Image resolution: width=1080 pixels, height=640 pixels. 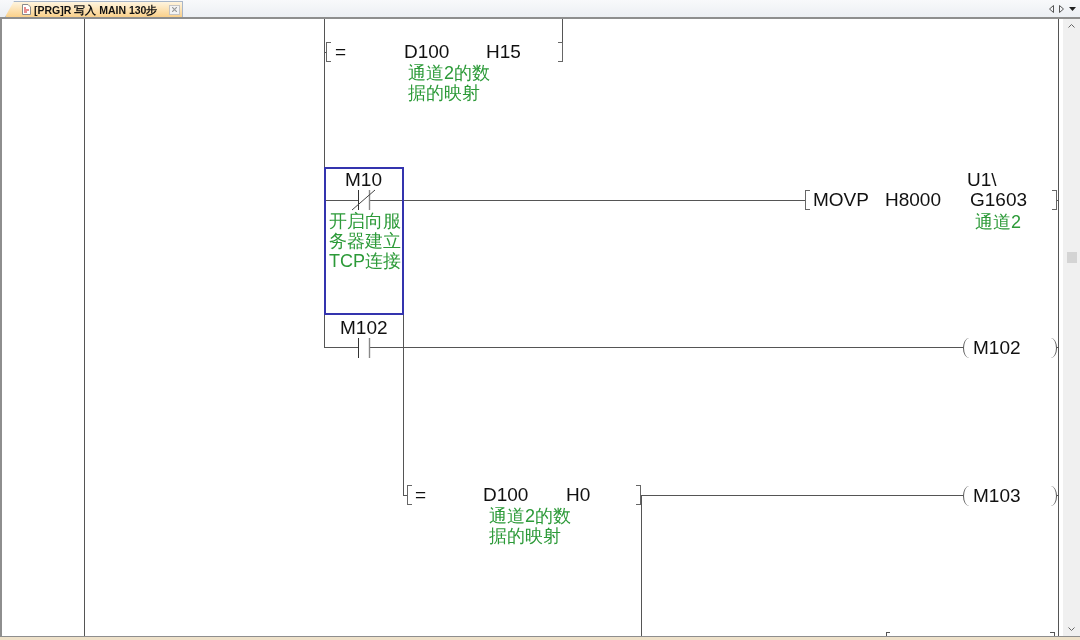 What do you see at coordinates (26, 9) in the screenshot?
I see `document-icon` at bounding box center [26, 9].